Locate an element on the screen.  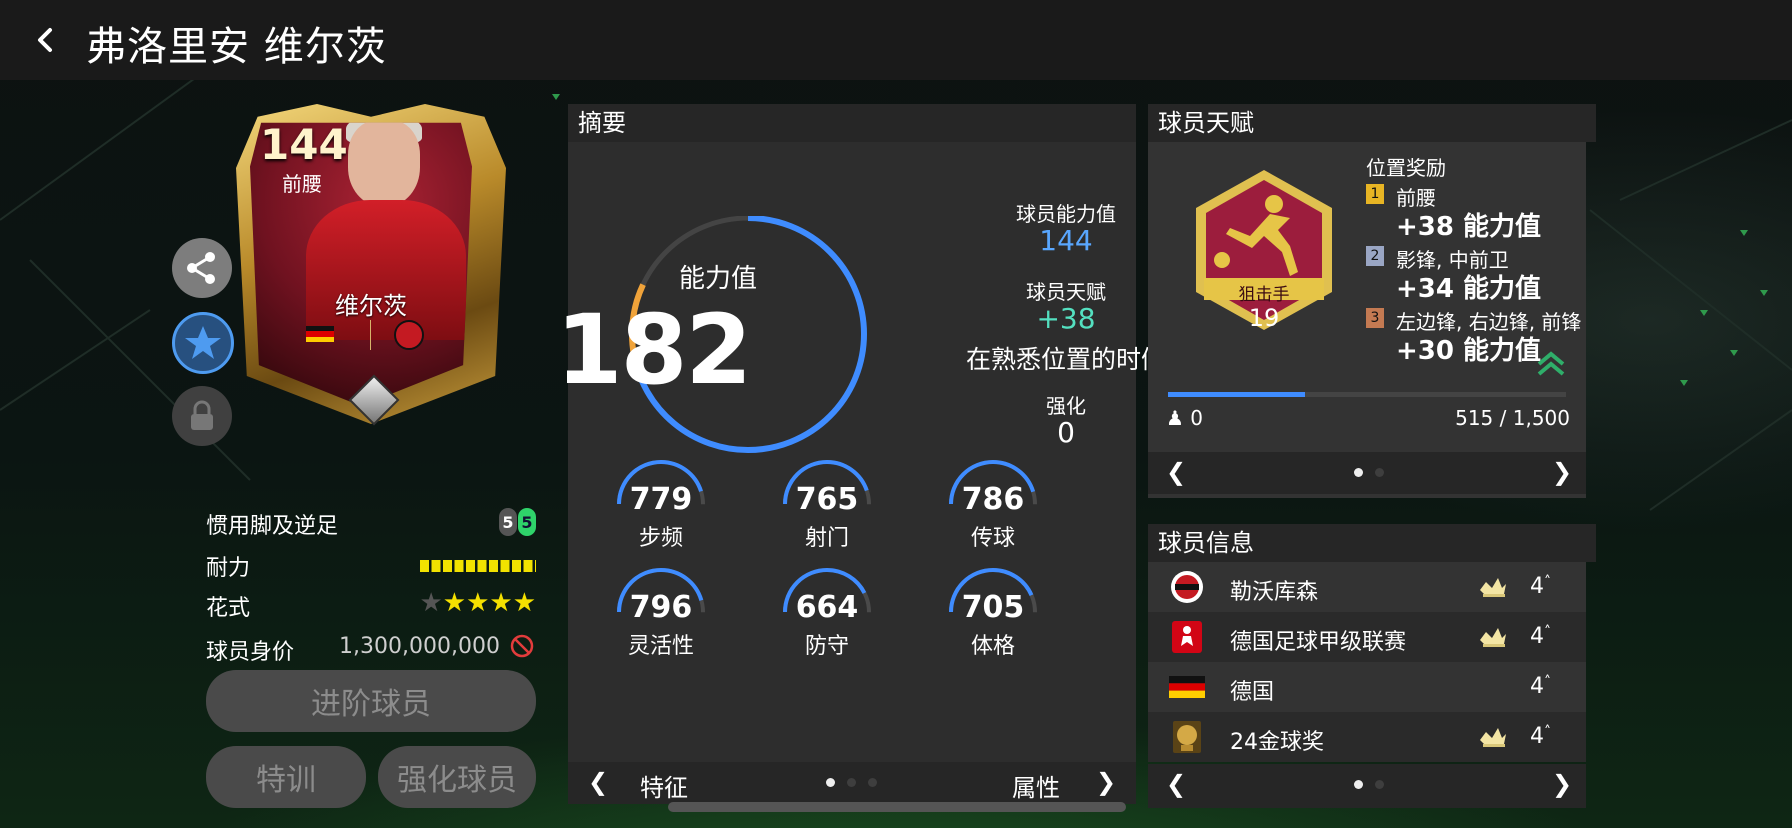
info-row-level: 4˄ is located at coordinates (1540, 586).